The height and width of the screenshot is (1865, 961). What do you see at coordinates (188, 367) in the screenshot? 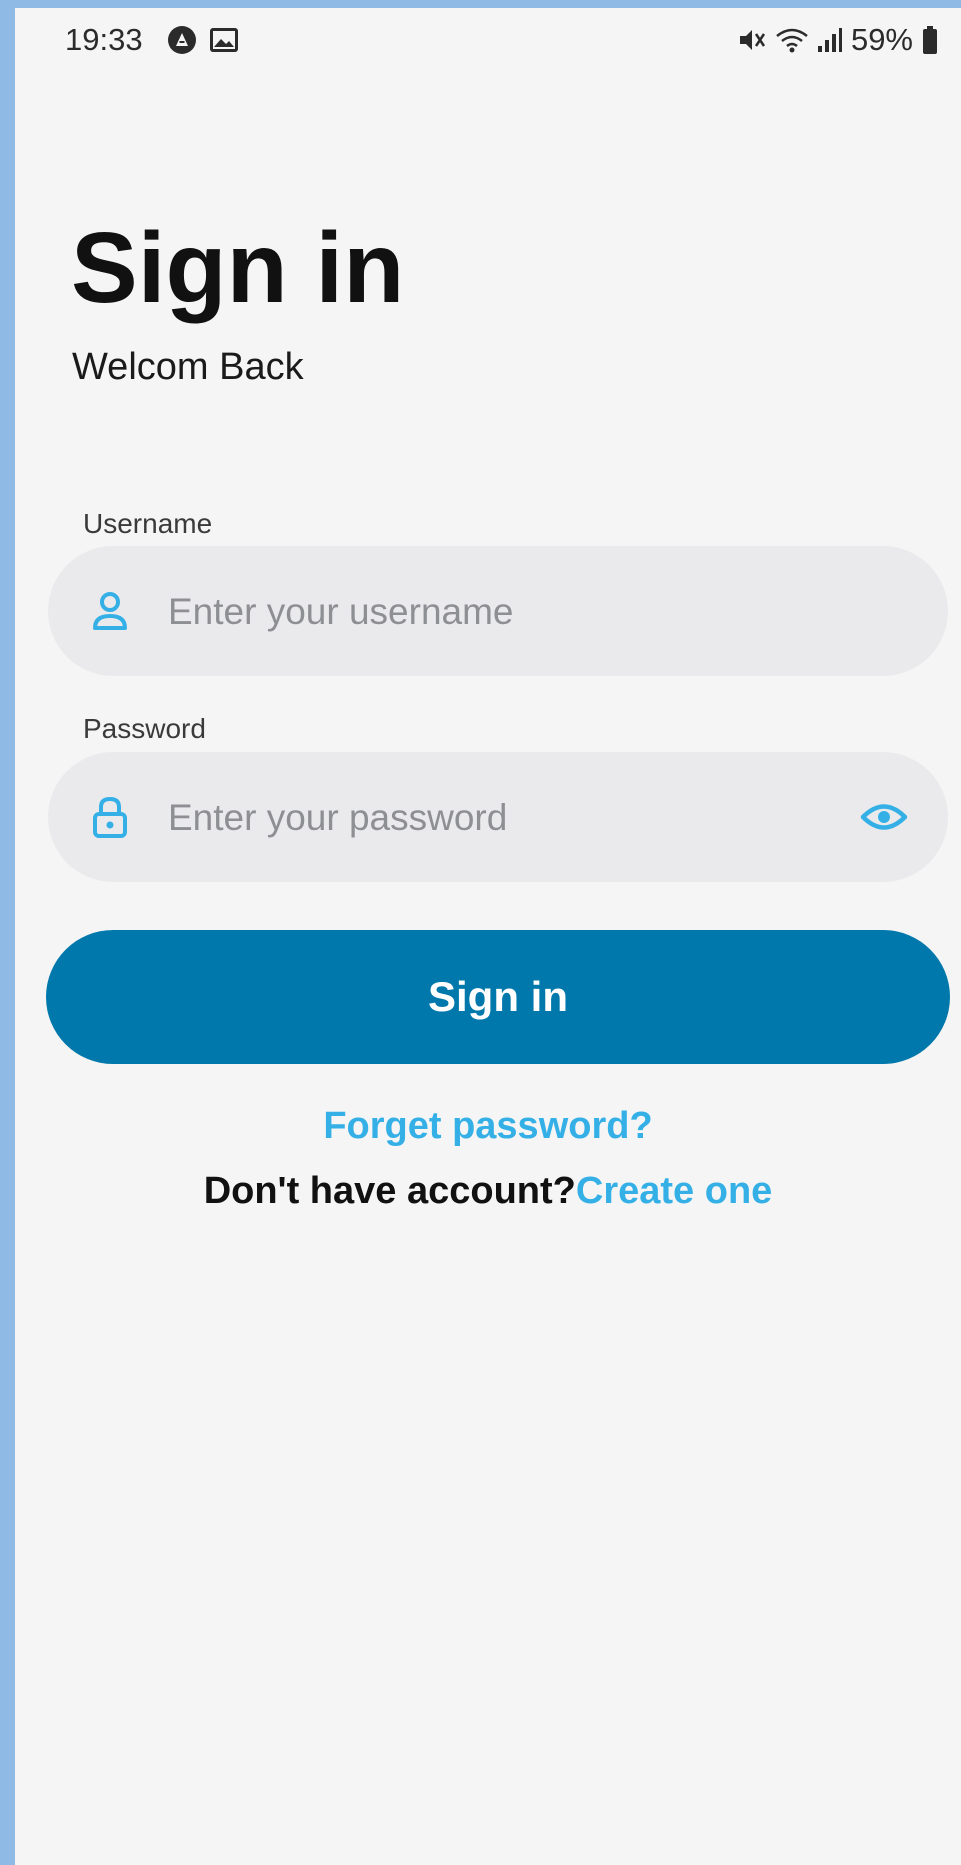
I see `page-subtitle: Welcom Back` at bounding box center [188, 367].